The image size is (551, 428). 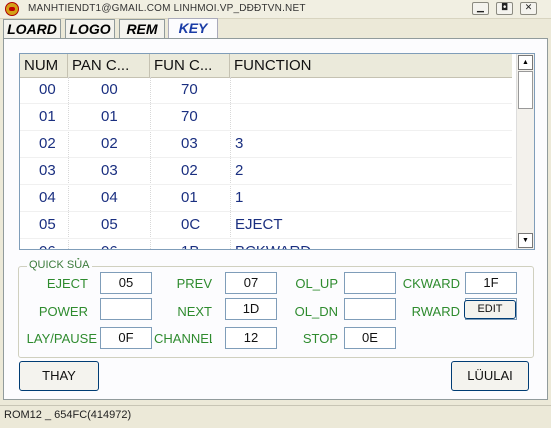 What do you see at coordinates (504, 8) in the screenshot?
I see `maximize-button: ◘` at bounding box center [504, 8].